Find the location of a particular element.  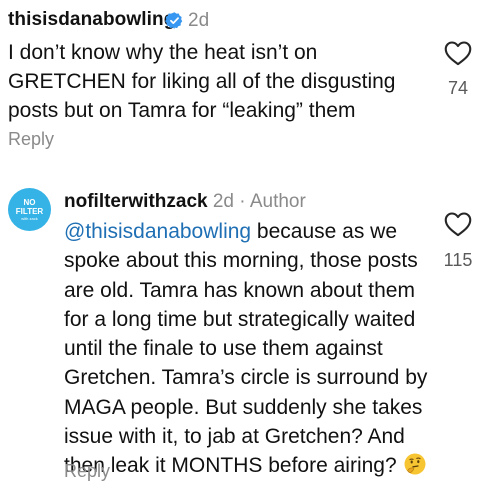

comment-2-reply-button: Reply is located at coordinates (87, 471).